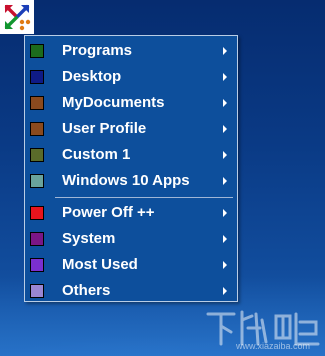  What do you see at coordinates (96, 154) in the screenshot?
I see `menu-item-label: Custom 1` at bounding box center [96, 154].